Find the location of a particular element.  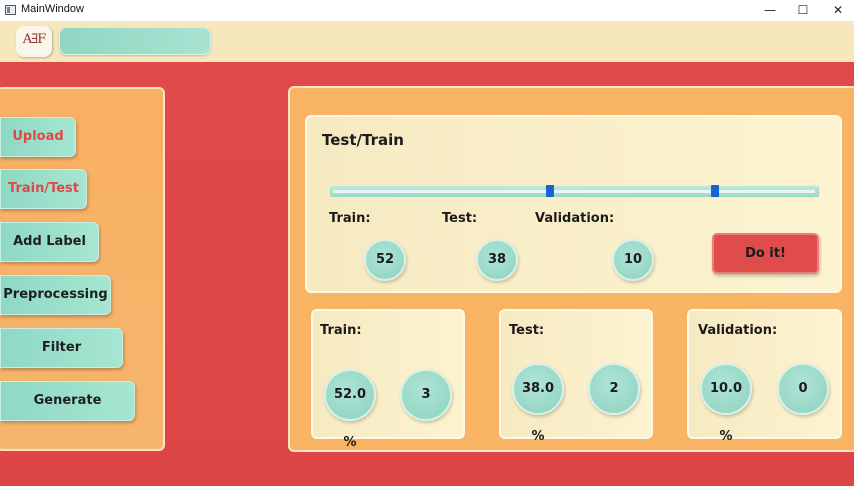

sidebar-item-upload: Upload is located at coordinates (38, 137).